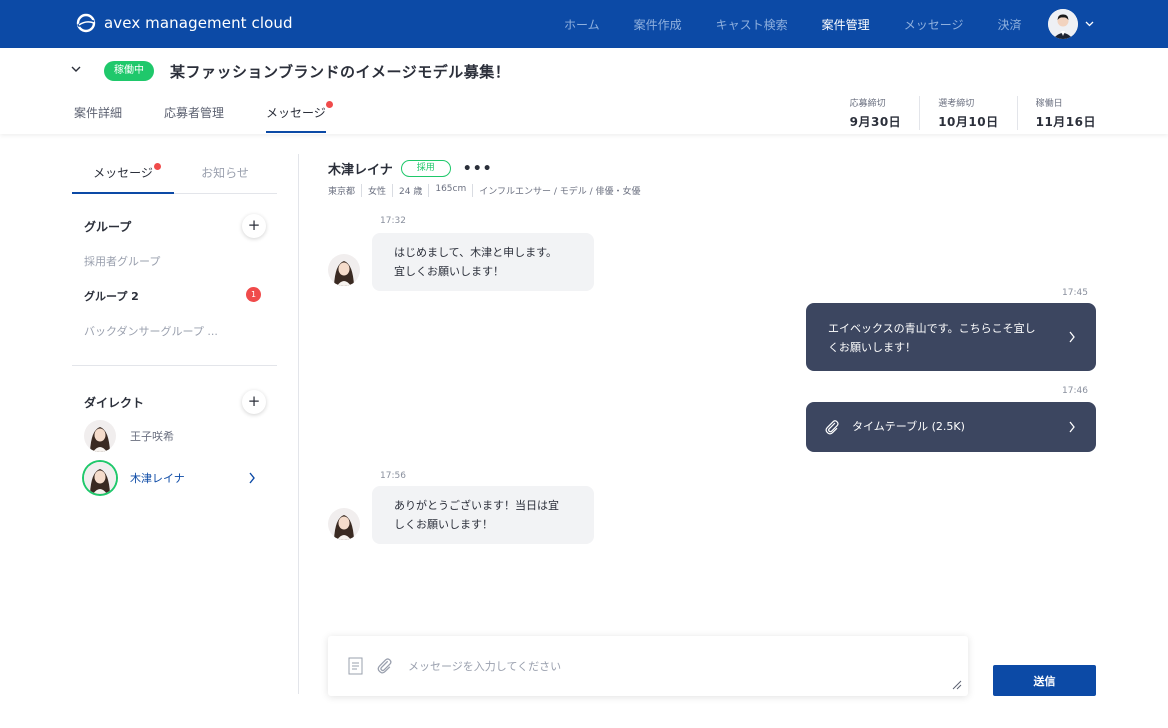 This screenshot has height=728, width=1168. Describe the element at coordinates (342, 192) in the screenshot. I see `meta-location: 東京都` at that location.